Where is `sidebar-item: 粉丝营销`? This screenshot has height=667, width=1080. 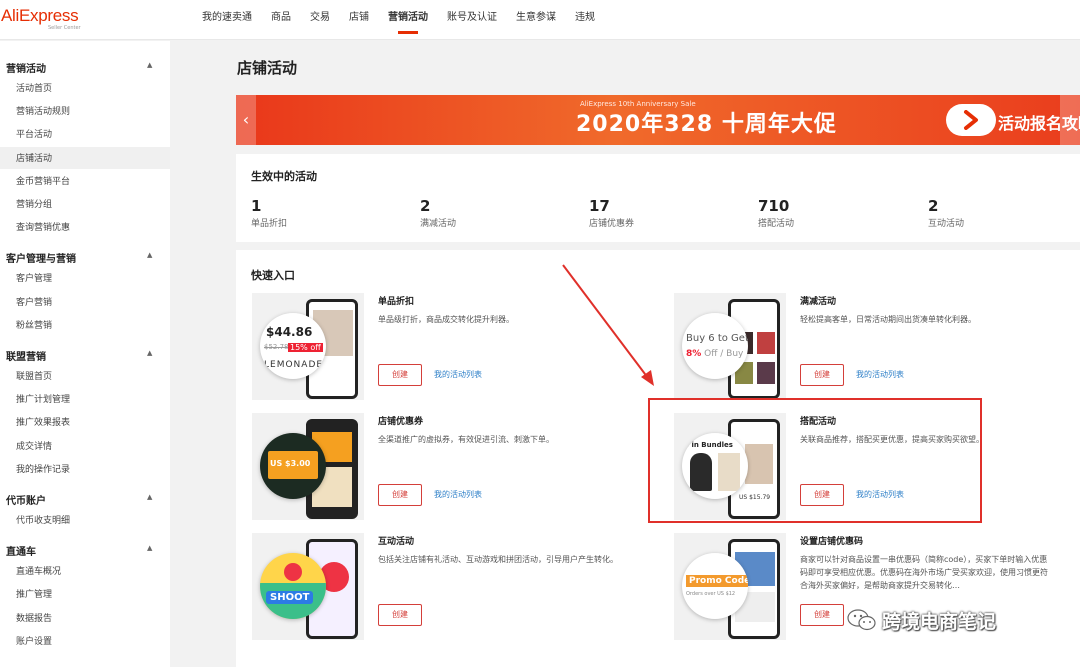 sidebar-item: 粉丝营销 is located at coordinates (85, 325).